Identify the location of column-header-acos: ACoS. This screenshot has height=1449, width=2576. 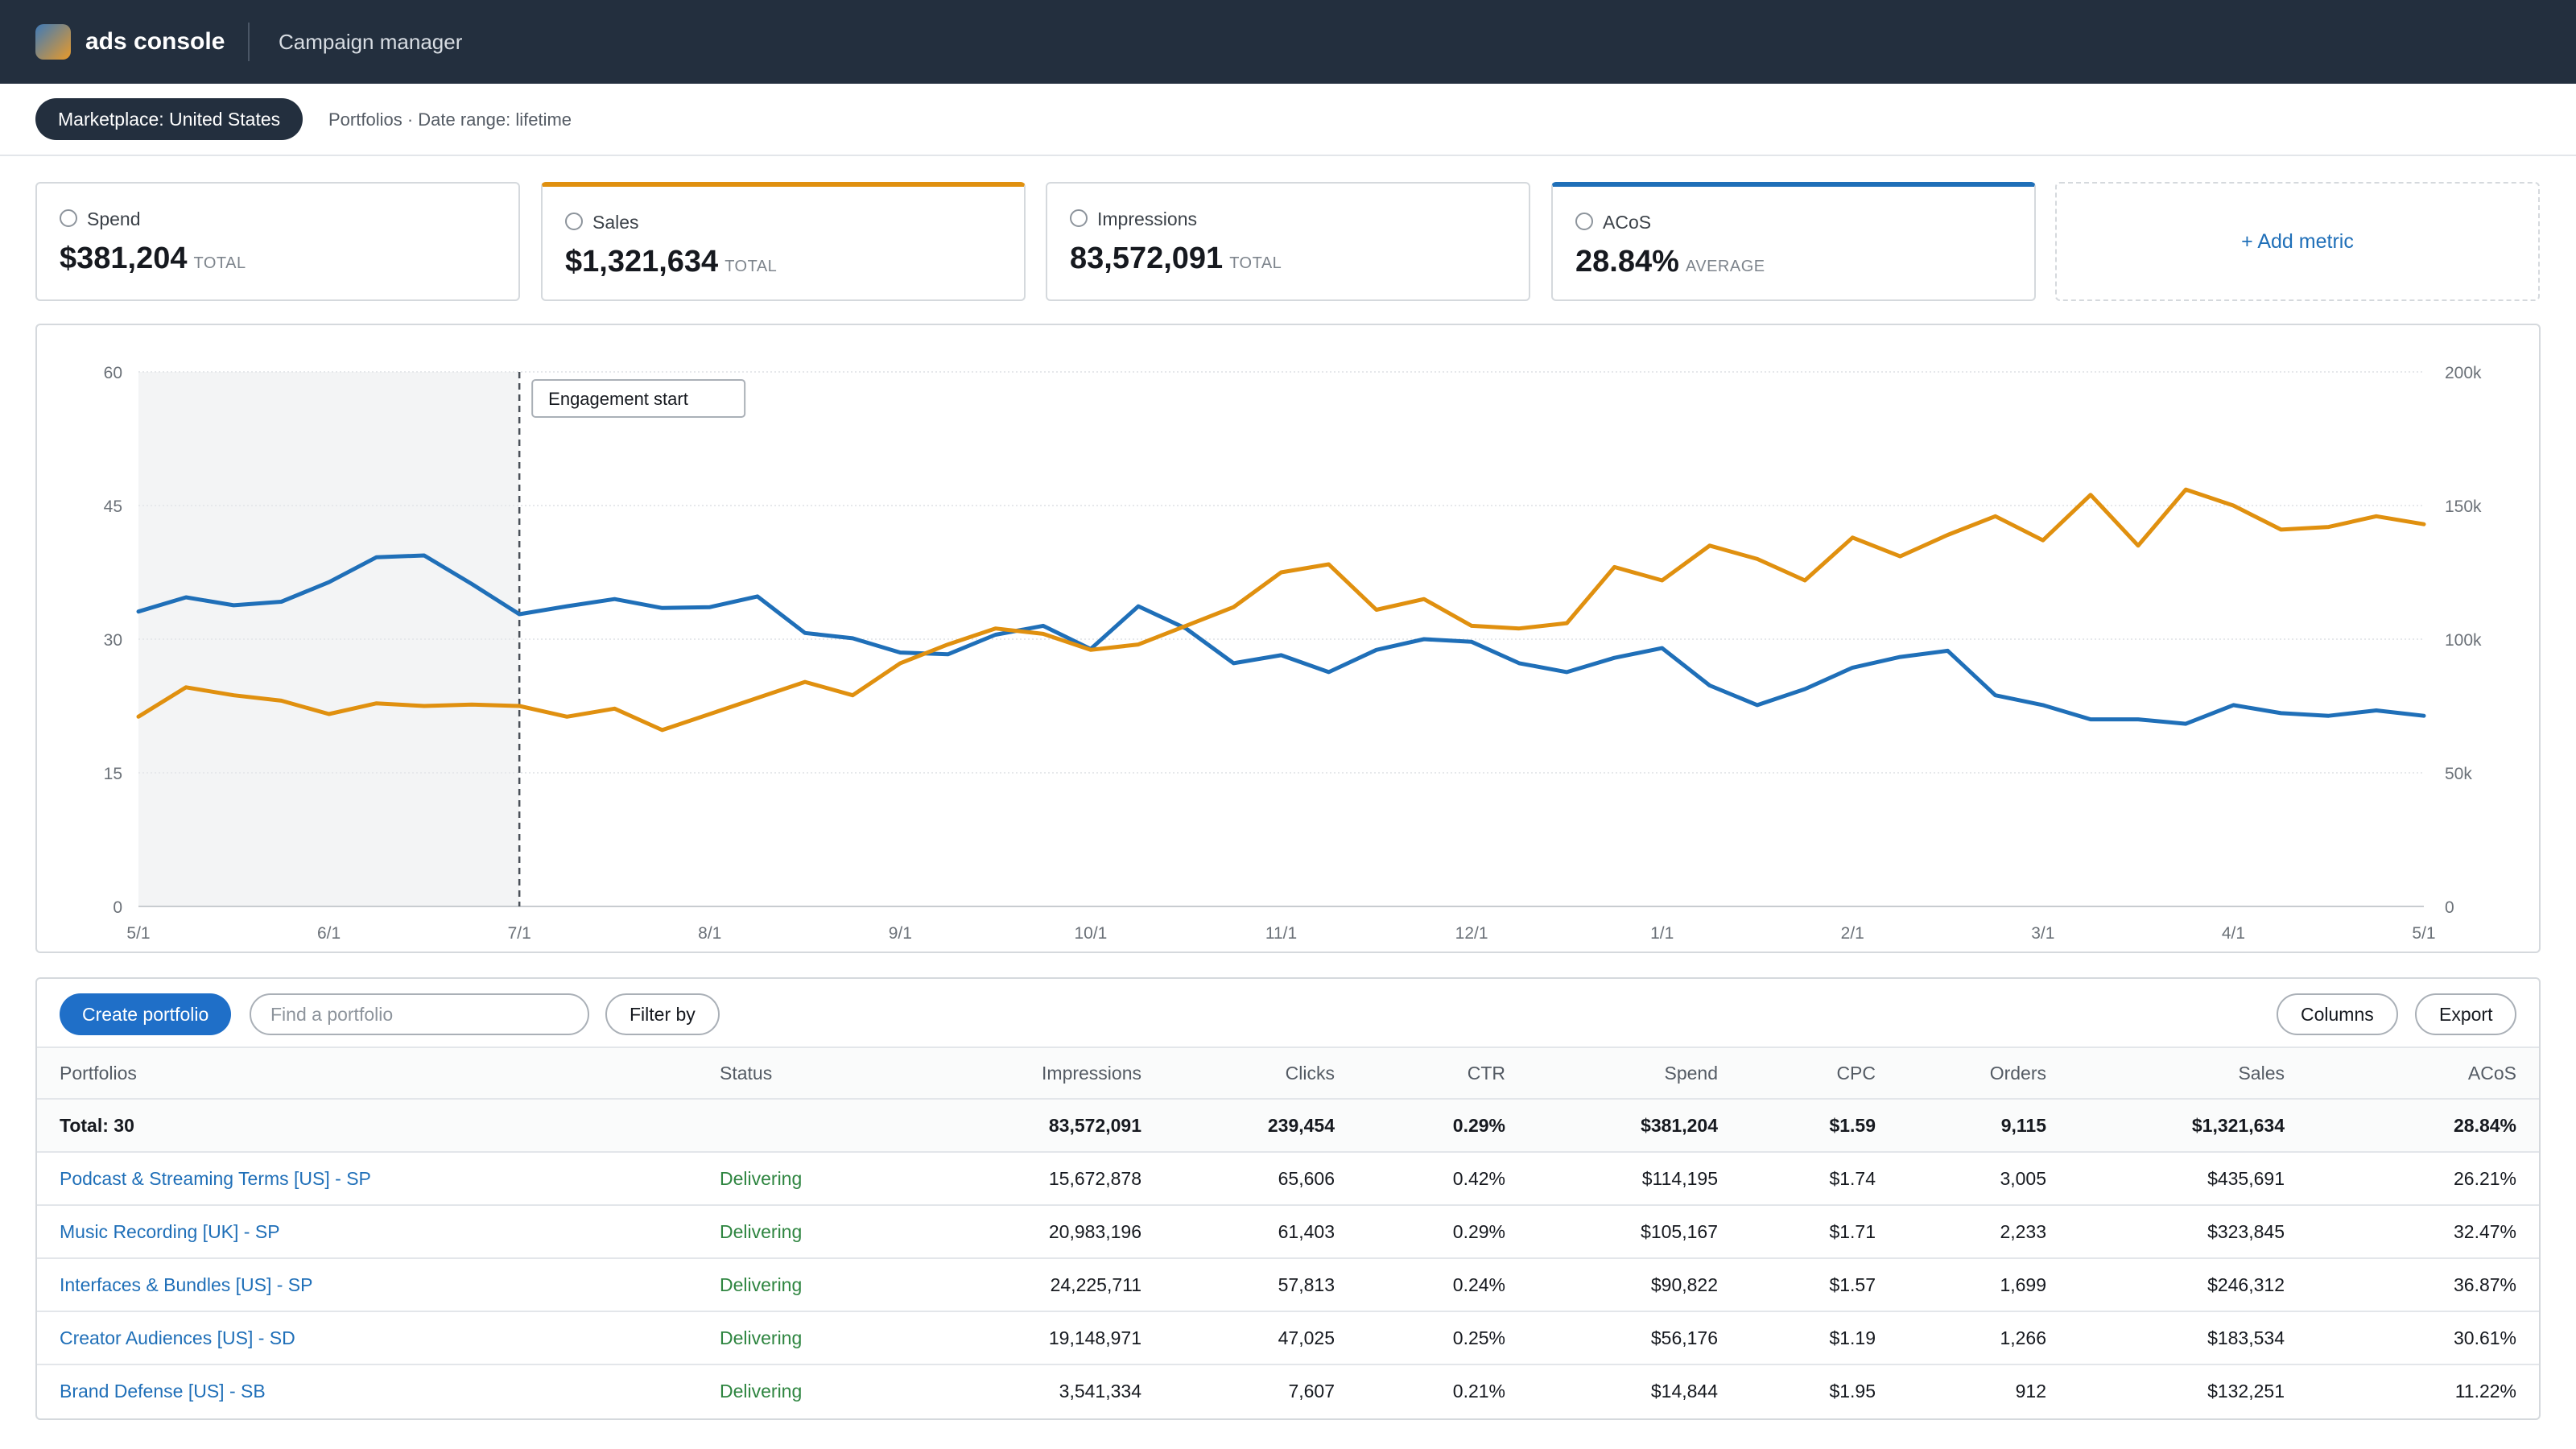
(2423, 1072).